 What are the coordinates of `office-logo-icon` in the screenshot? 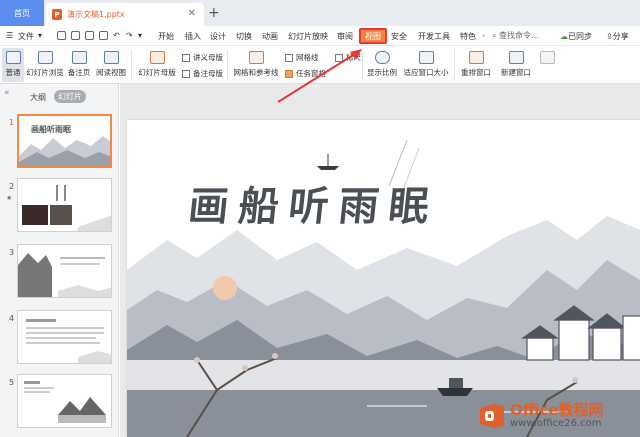 It's located at (492, 416).